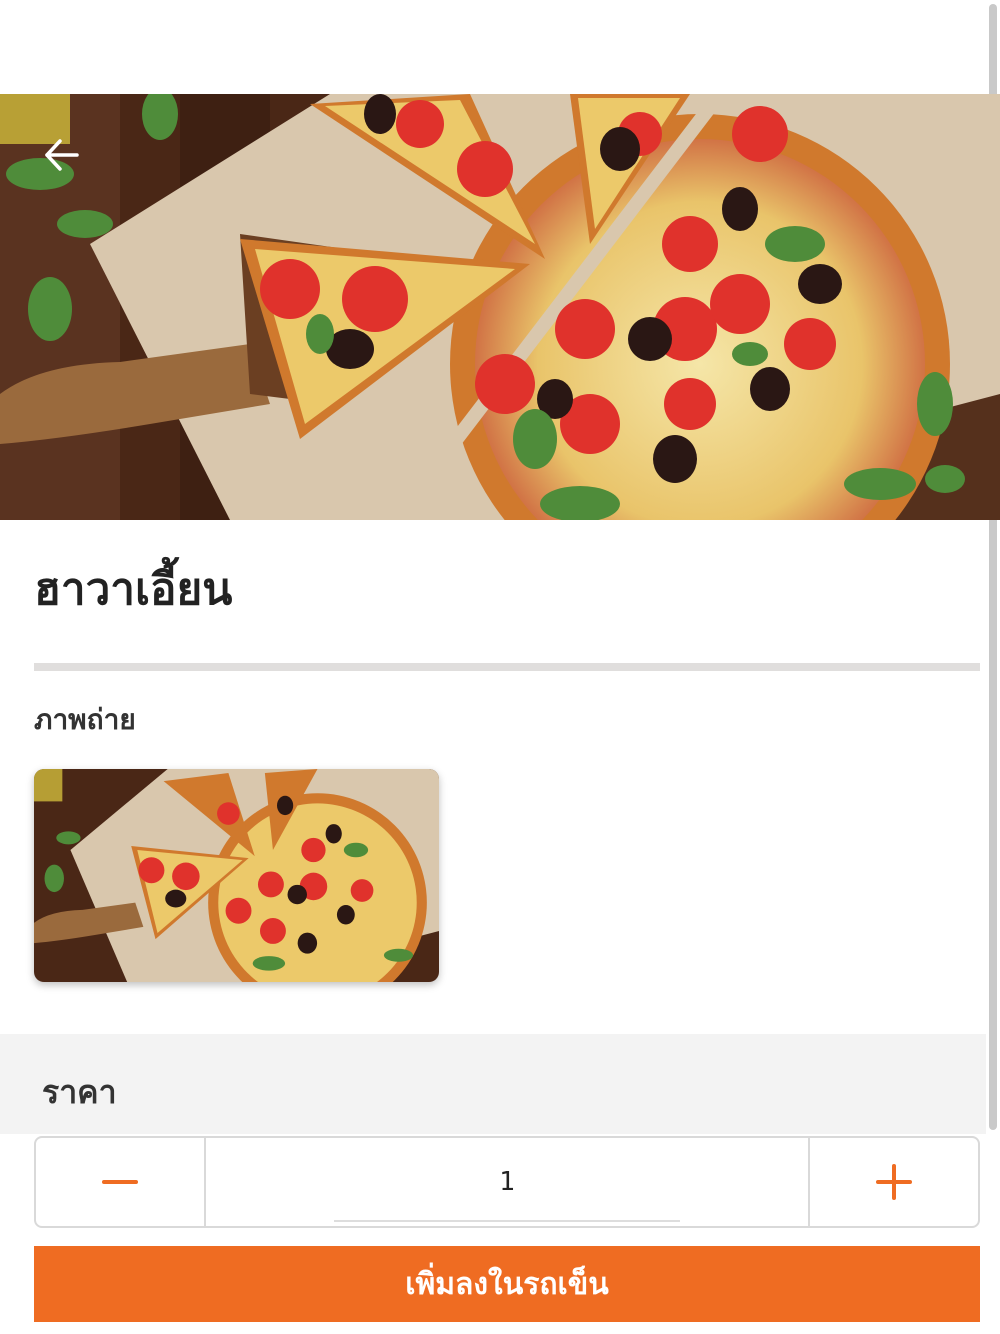  What do you see at coordinates (79, 1092) in the screenshot?
I see `price-label: ราคา` at bounding box center [79, 1092].